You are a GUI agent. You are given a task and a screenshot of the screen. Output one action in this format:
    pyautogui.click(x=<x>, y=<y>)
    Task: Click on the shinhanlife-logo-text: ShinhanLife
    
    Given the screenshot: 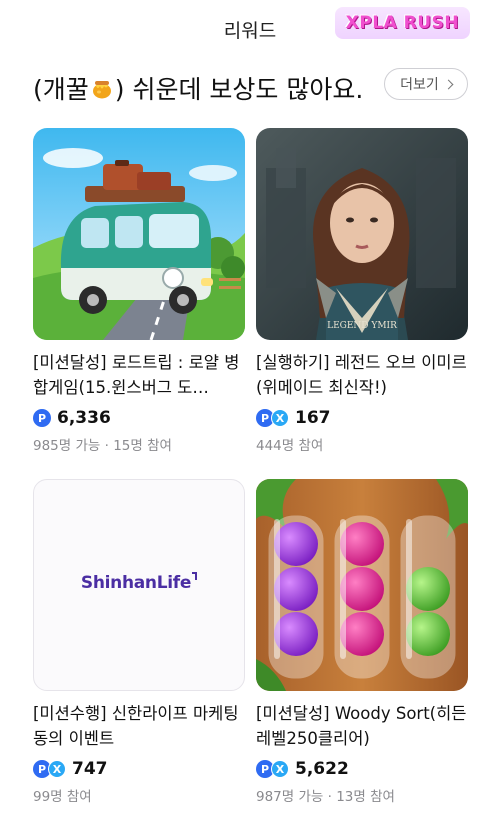 What is the action you would take?
    pyautogui.click(x=136, y=583)
    